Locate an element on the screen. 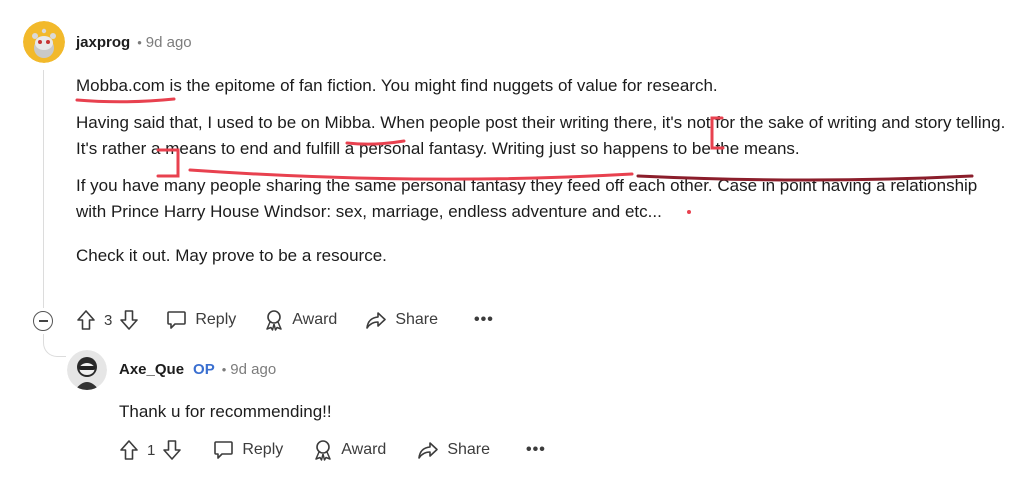  reply-meta: Axe_Que OP • 9d ago is located at coordinates (197, 369).